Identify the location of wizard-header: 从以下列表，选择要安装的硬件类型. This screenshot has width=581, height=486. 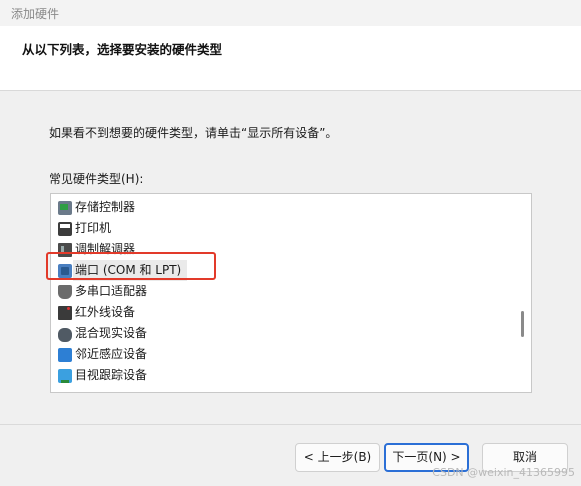
(290, 58).